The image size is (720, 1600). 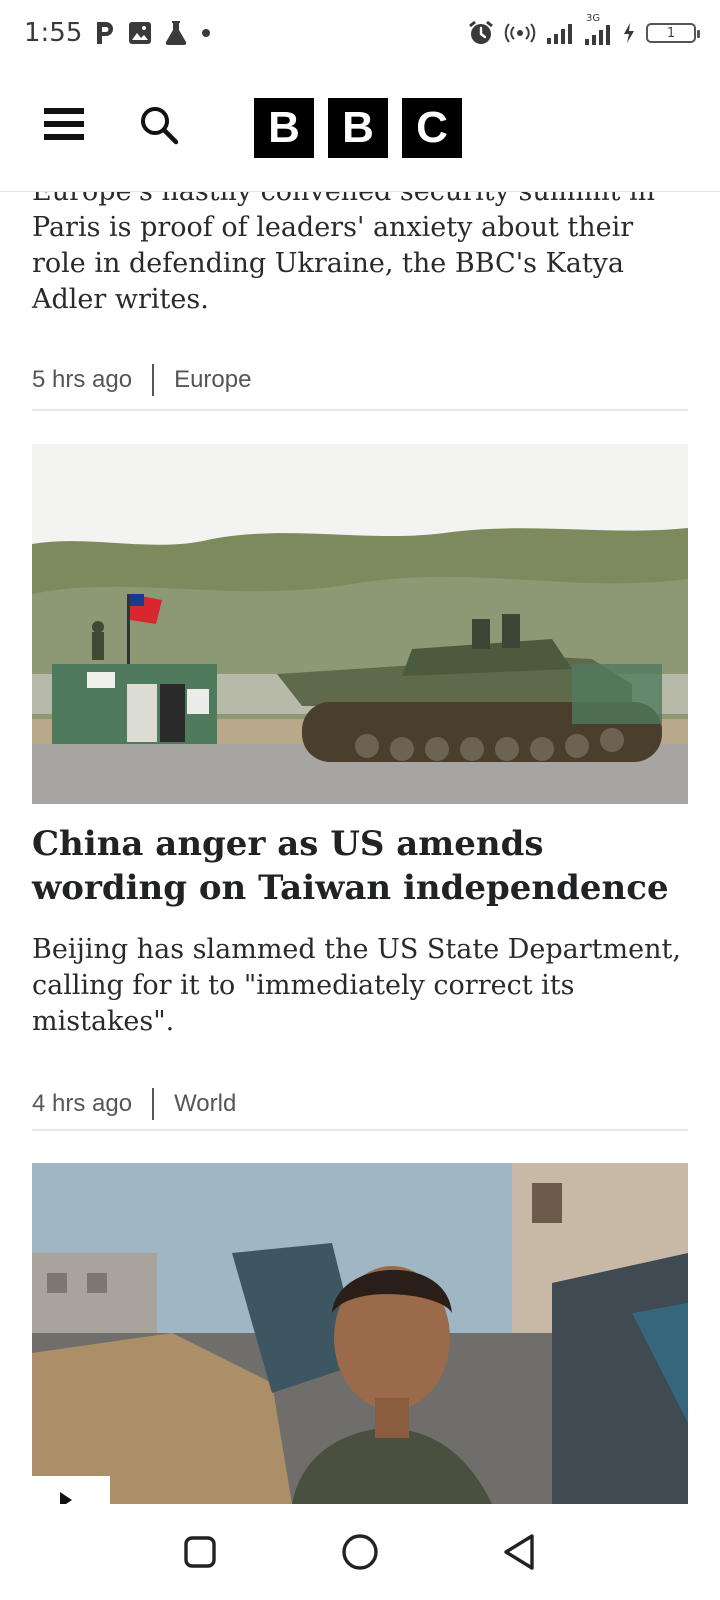 I want to click on parking-p-icon, so click(x=105, y=33).